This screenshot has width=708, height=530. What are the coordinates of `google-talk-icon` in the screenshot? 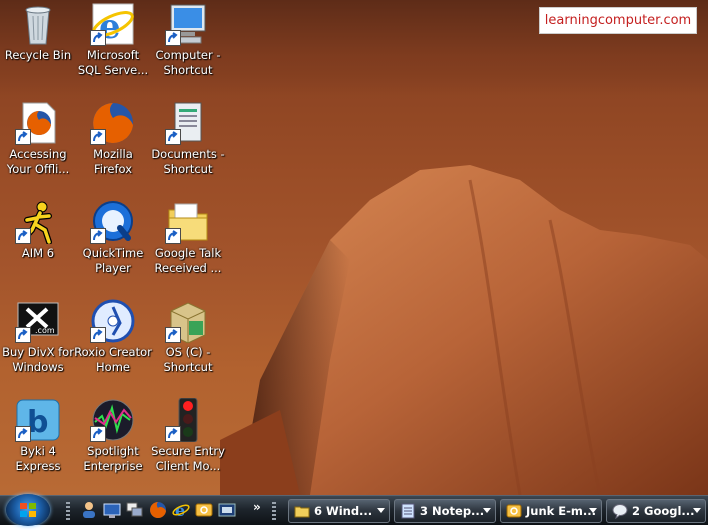 It's located at (620, 511).